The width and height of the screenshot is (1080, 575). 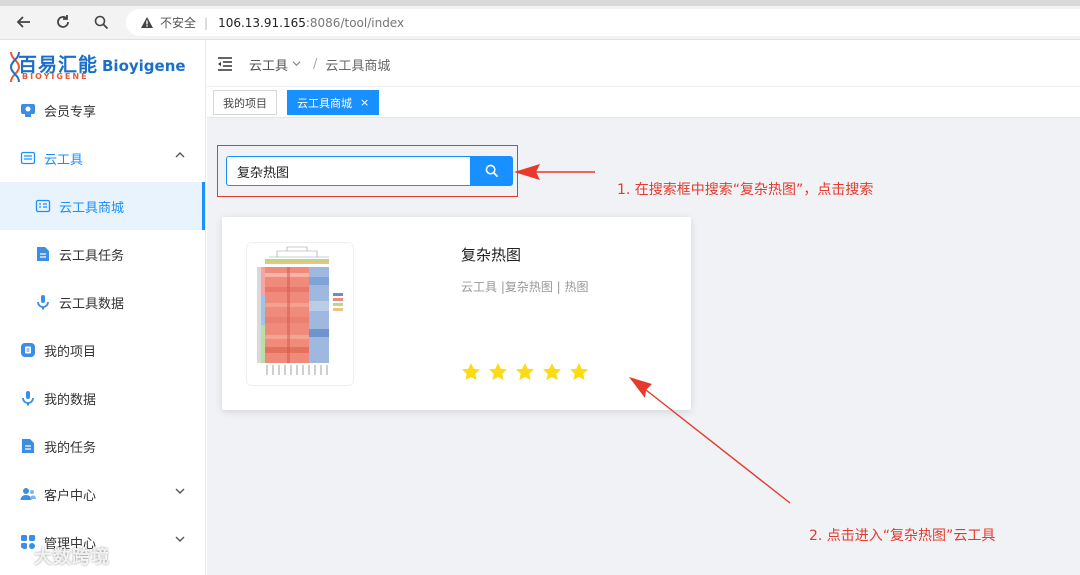 I want to click on tab-my-project: 我的项目, so click(x=245, y=102).